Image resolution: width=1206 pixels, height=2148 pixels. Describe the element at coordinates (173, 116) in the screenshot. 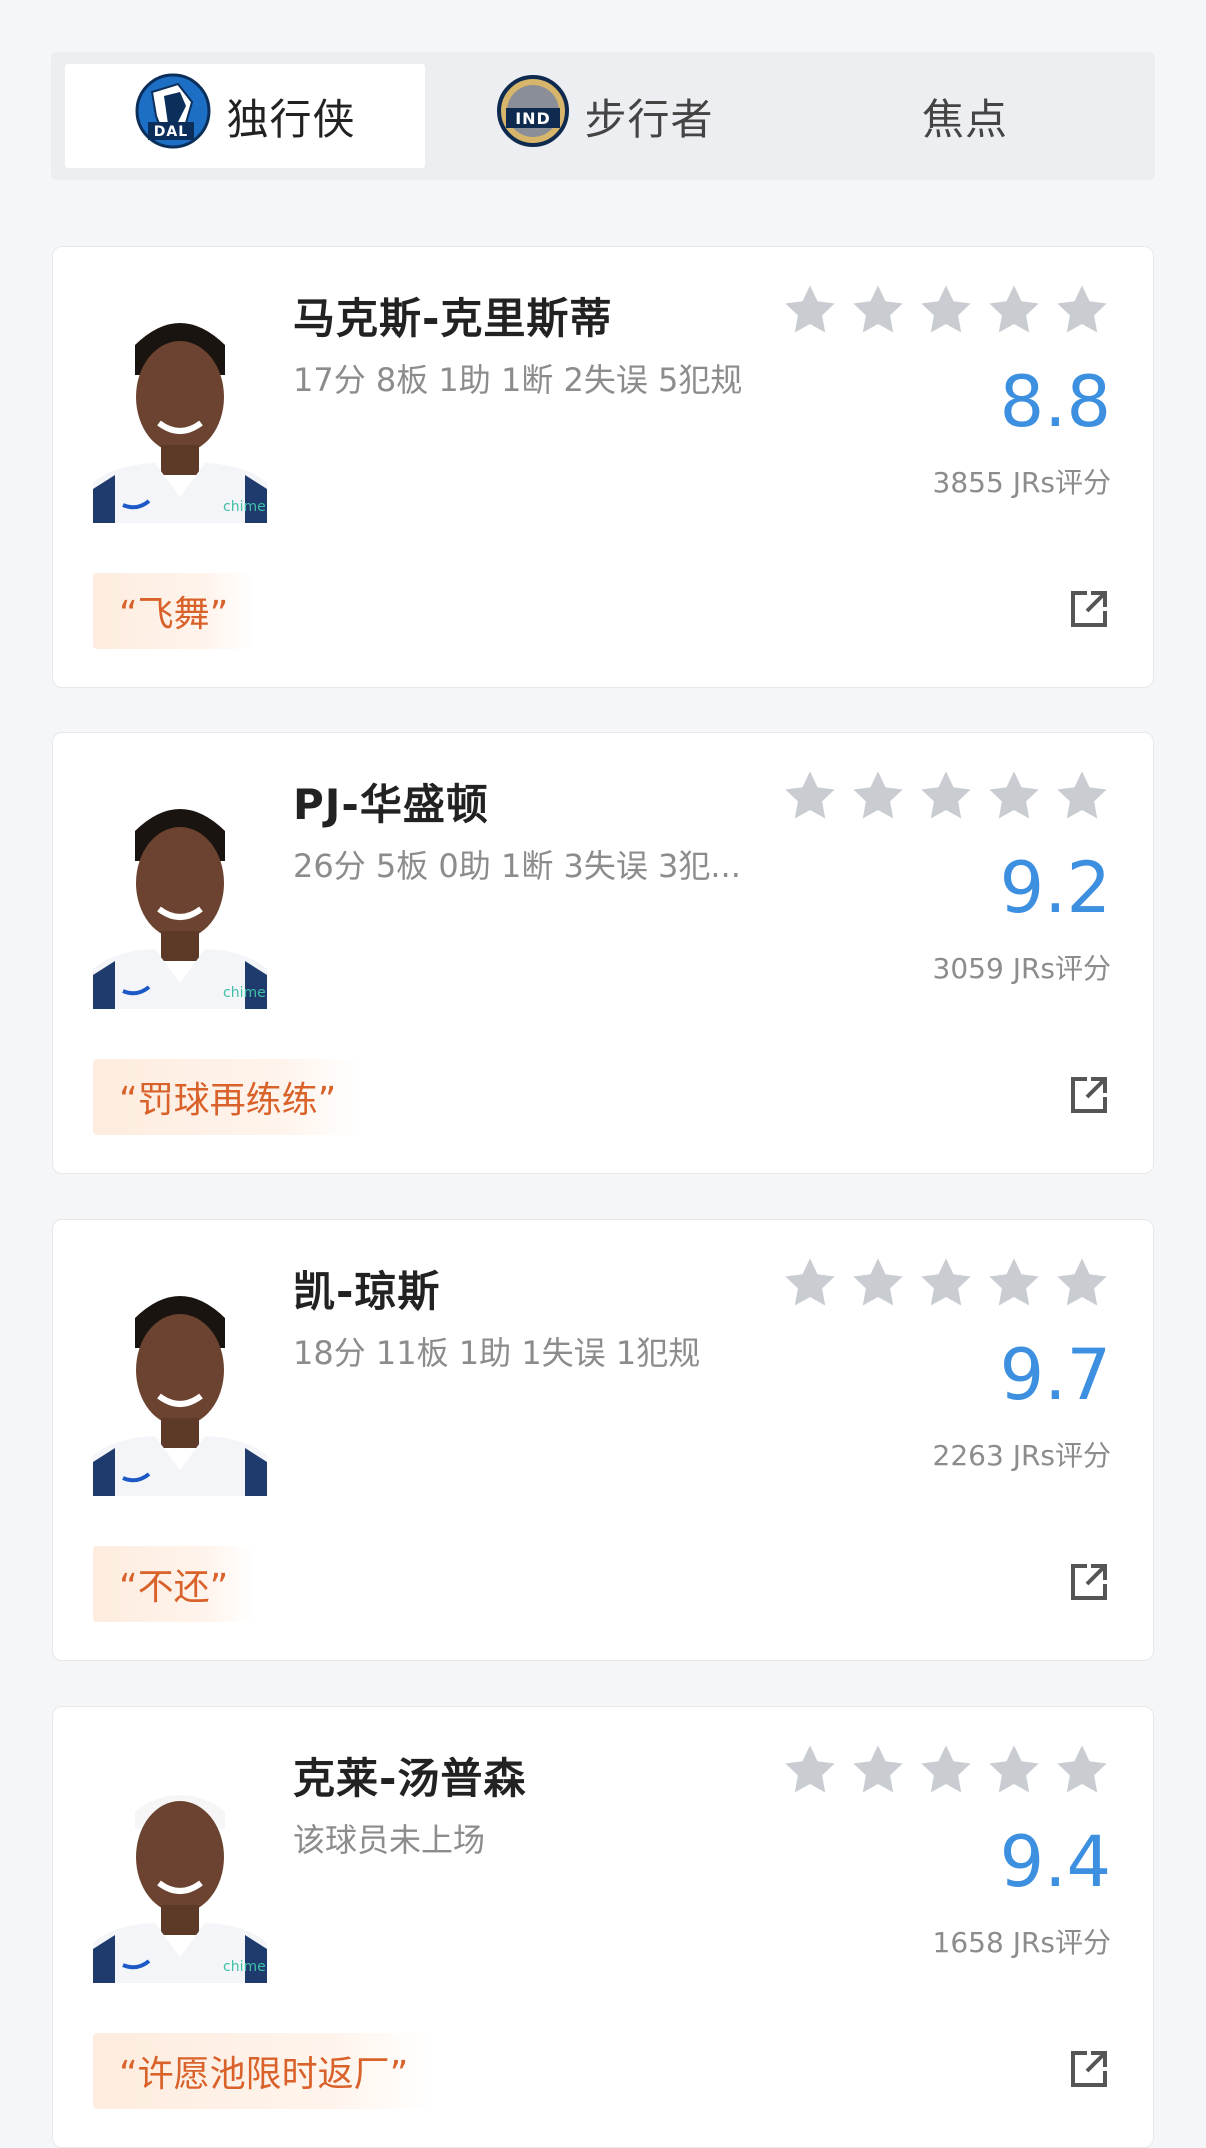

I see `mavericks-logo-icon: DAL` at that location.